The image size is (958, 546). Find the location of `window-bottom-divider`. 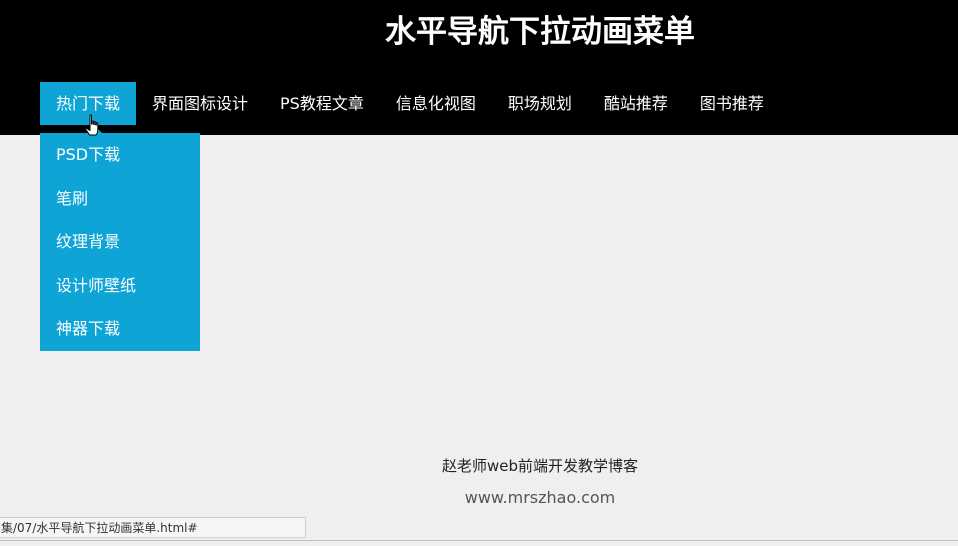

window-bottom-divider is located at coordinates (479, 540).